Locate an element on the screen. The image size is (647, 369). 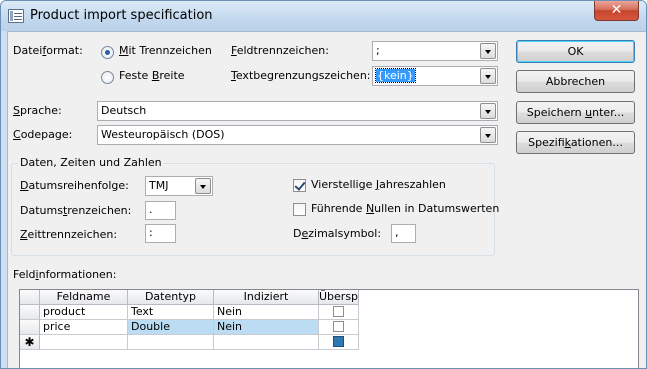
text-qualifier-value: {kein} is located at coordinates (395, 75).